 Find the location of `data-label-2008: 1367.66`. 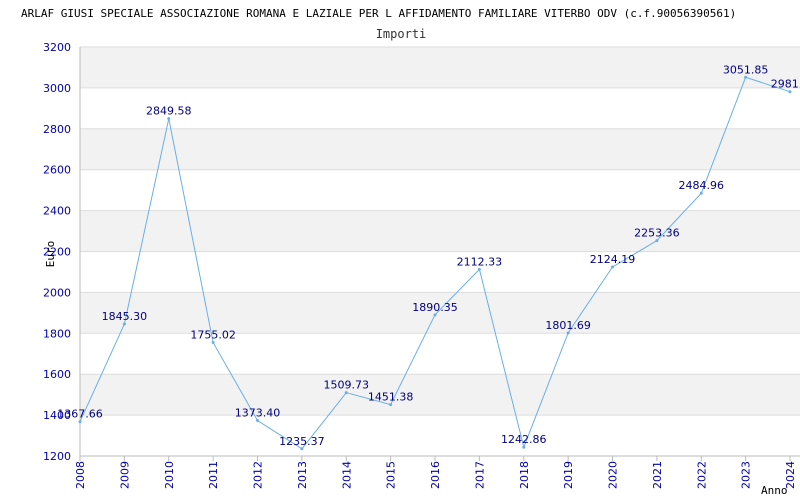

data-label-2008: 1367.66 is located at coordinates (80, 414).